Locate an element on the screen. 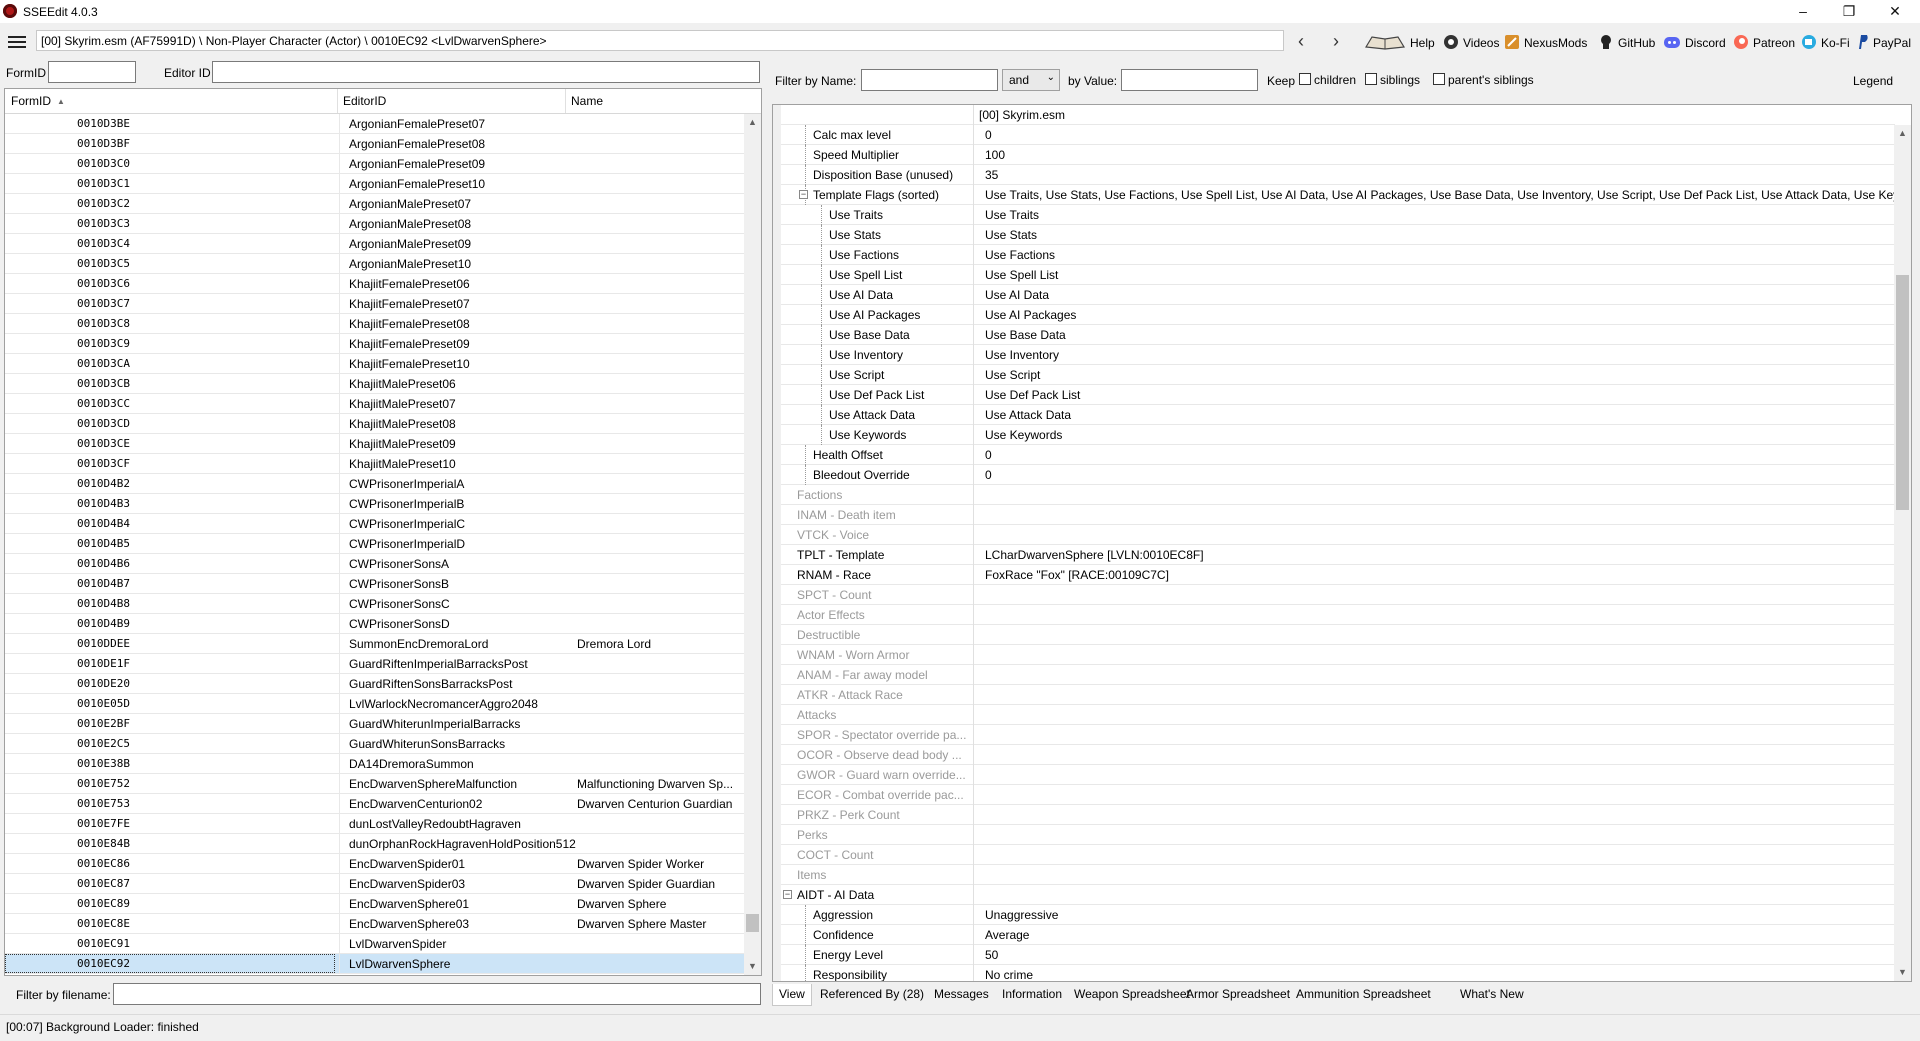 The image size is (1920, 1041). by-value-input is located at coordinates (1189, 80).